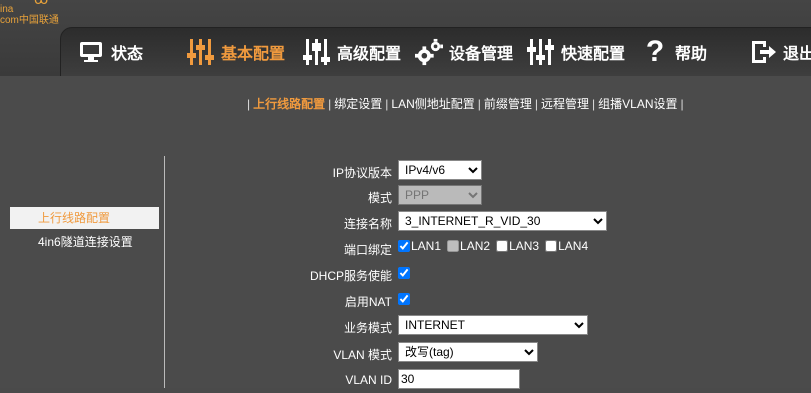 The image size is (811, 393). I want to click on row-nat: 启用NAT, so click(405, 302).